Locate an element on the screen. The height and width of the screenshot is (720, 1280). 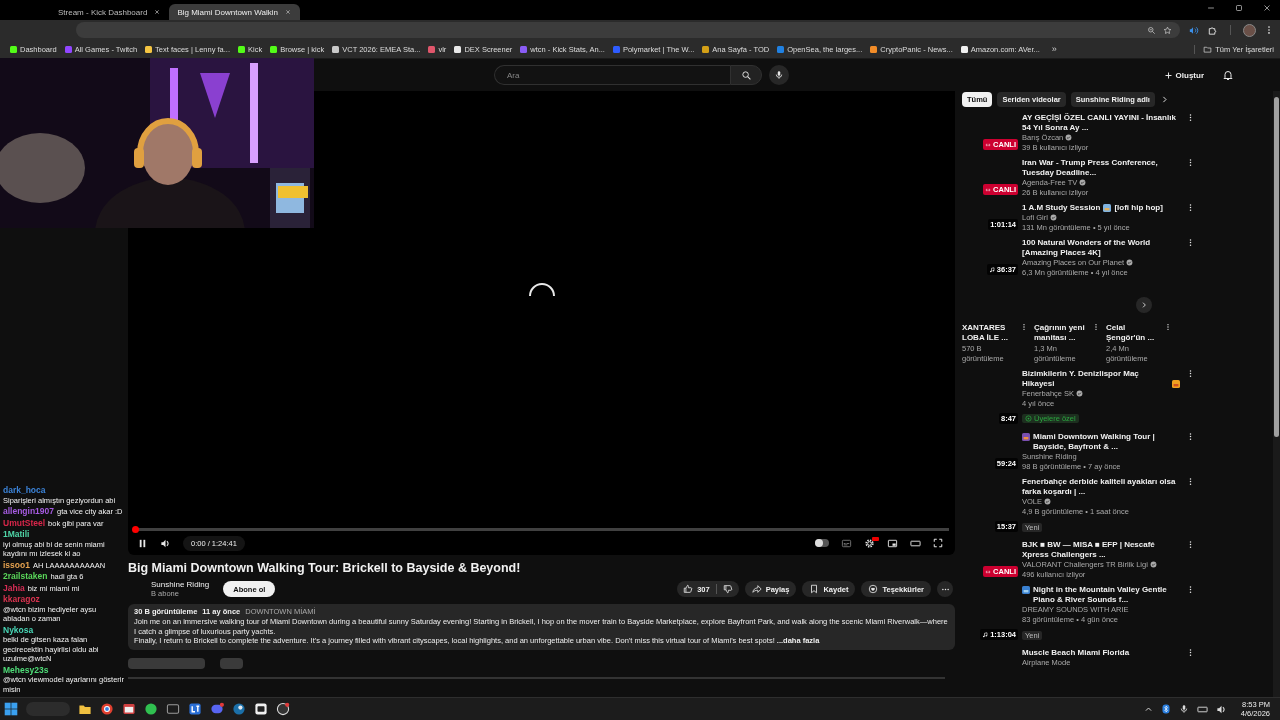
chevron-right-icon is located at coordinates (1144, 305).